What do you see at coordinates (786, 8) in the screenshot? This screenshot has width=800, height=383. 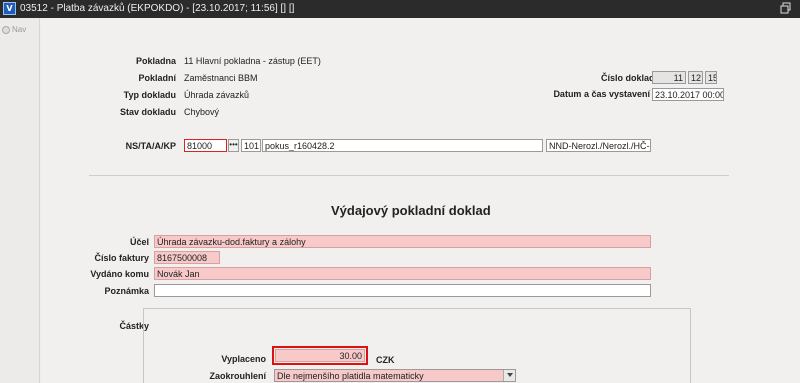 I see `restore-window-icon` at bounding box center [786, 8].